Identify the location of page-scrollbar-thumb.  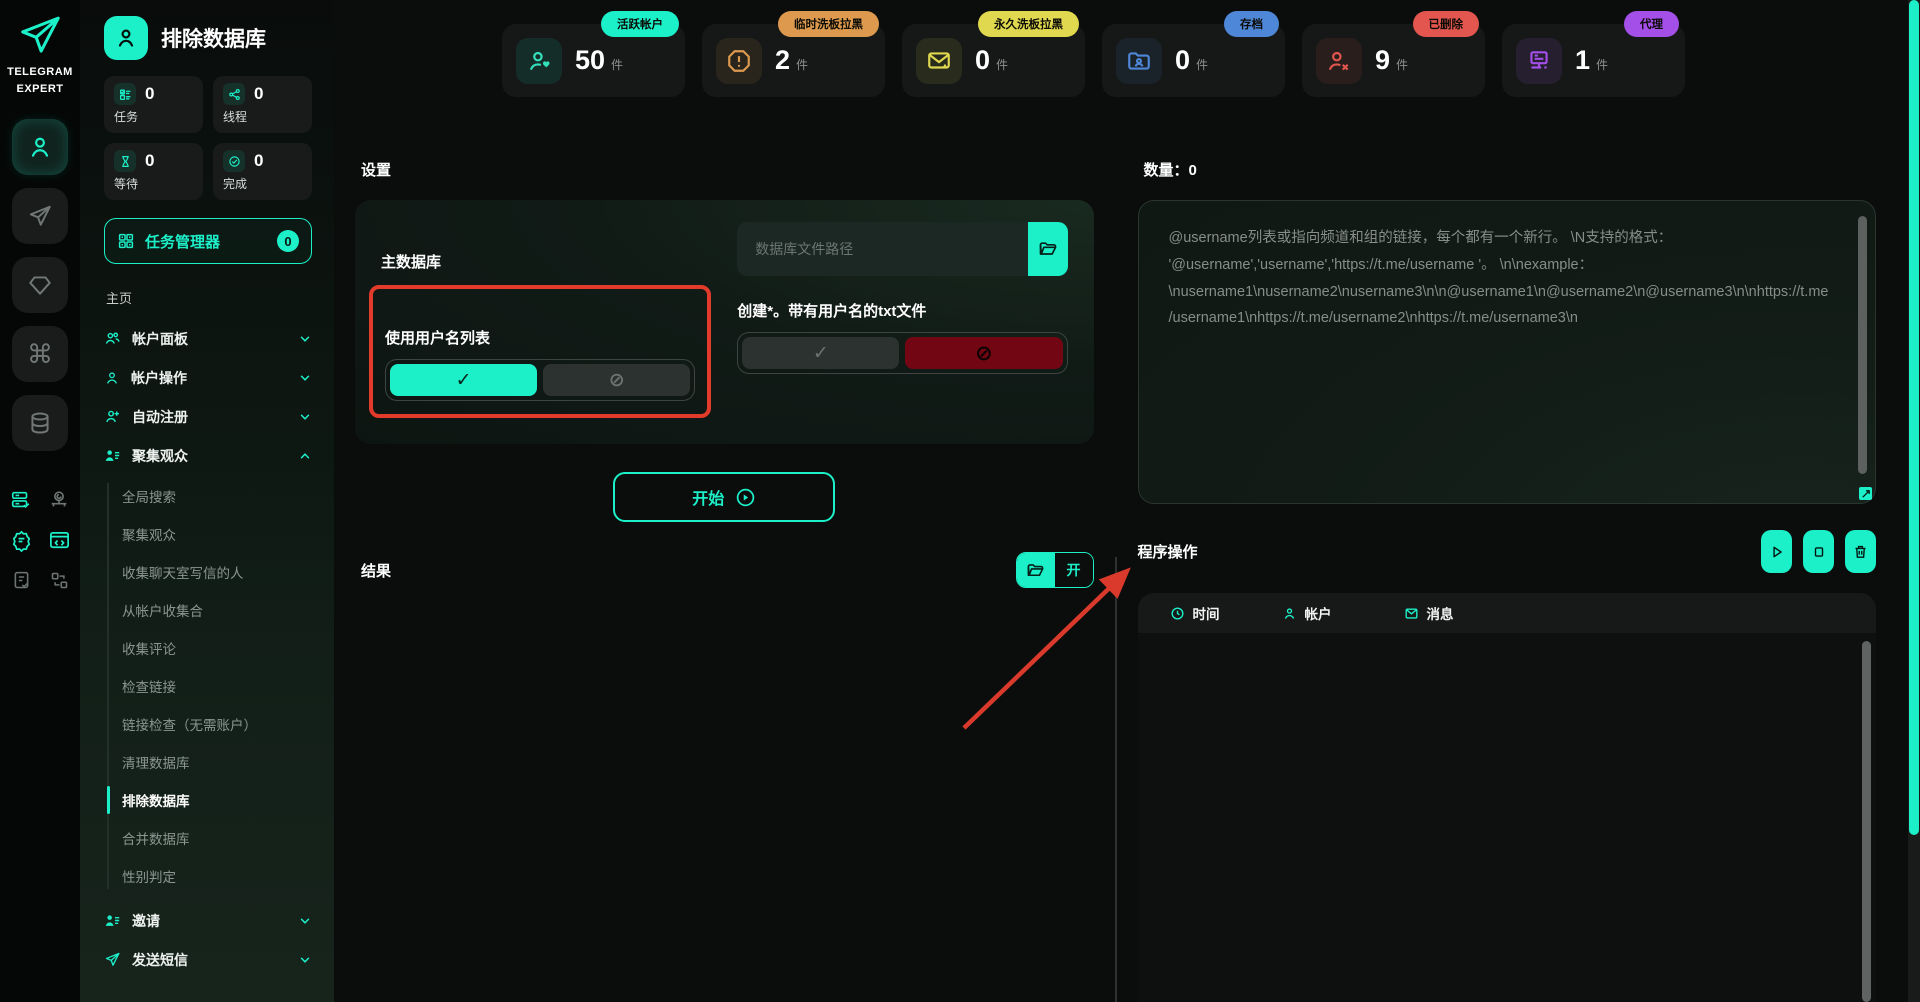
(1914, 417).